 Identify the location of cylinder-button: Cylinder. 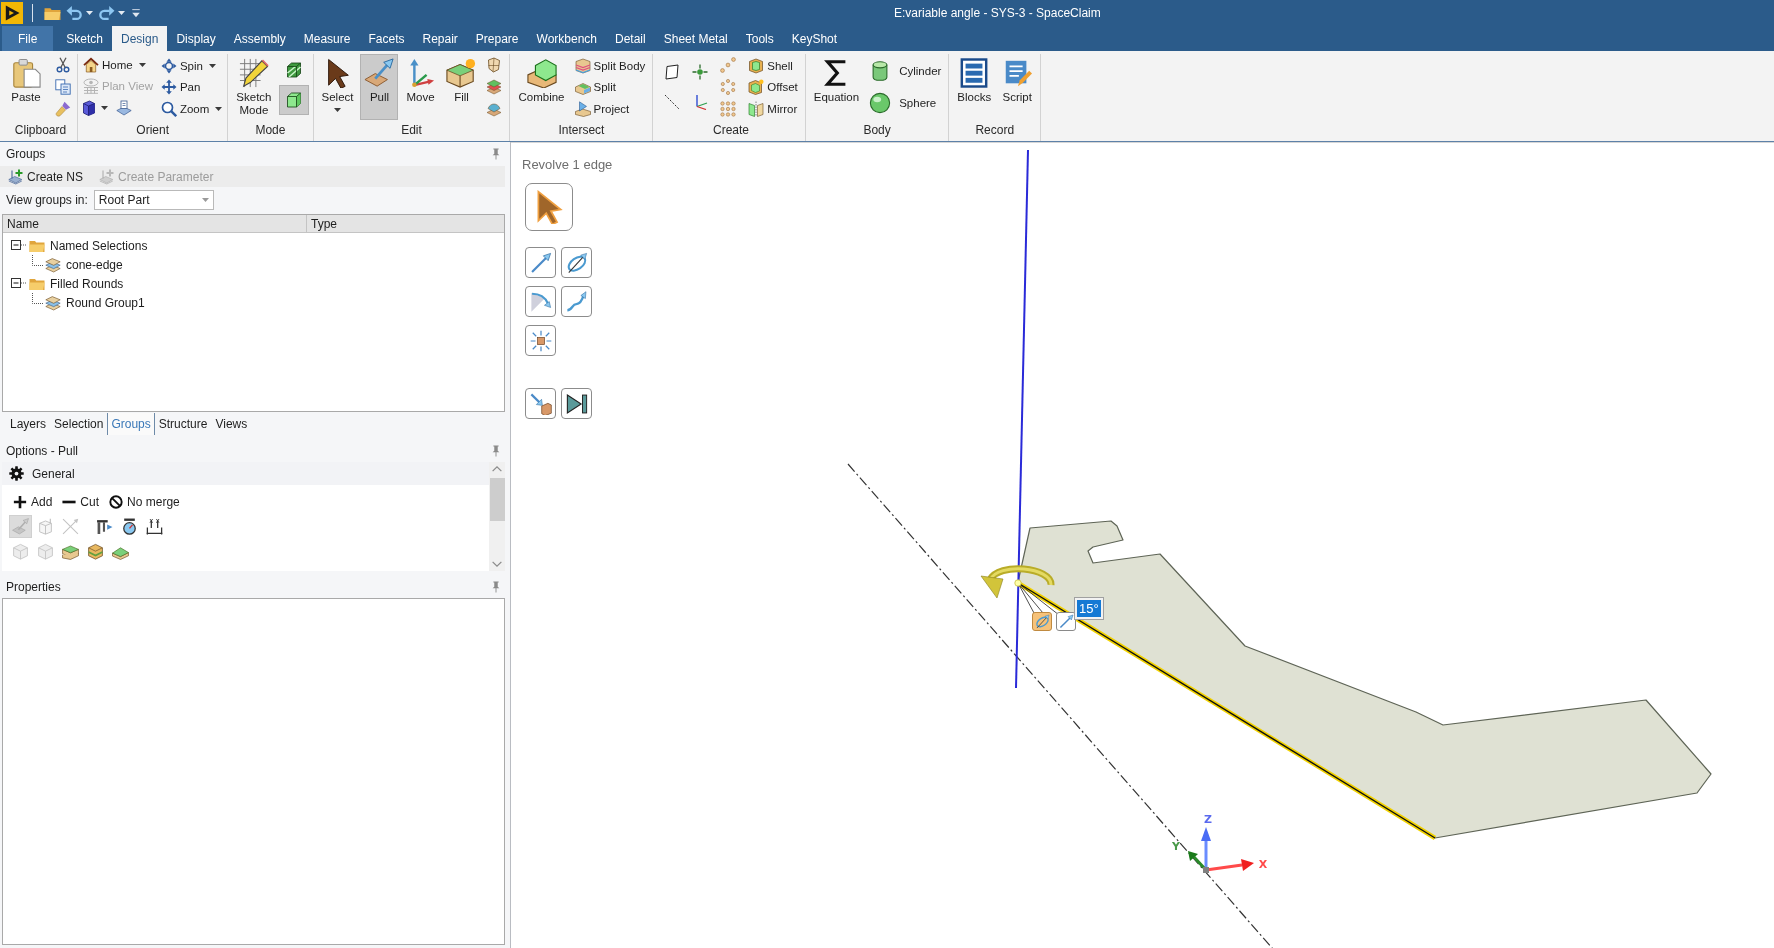
(905, 71).